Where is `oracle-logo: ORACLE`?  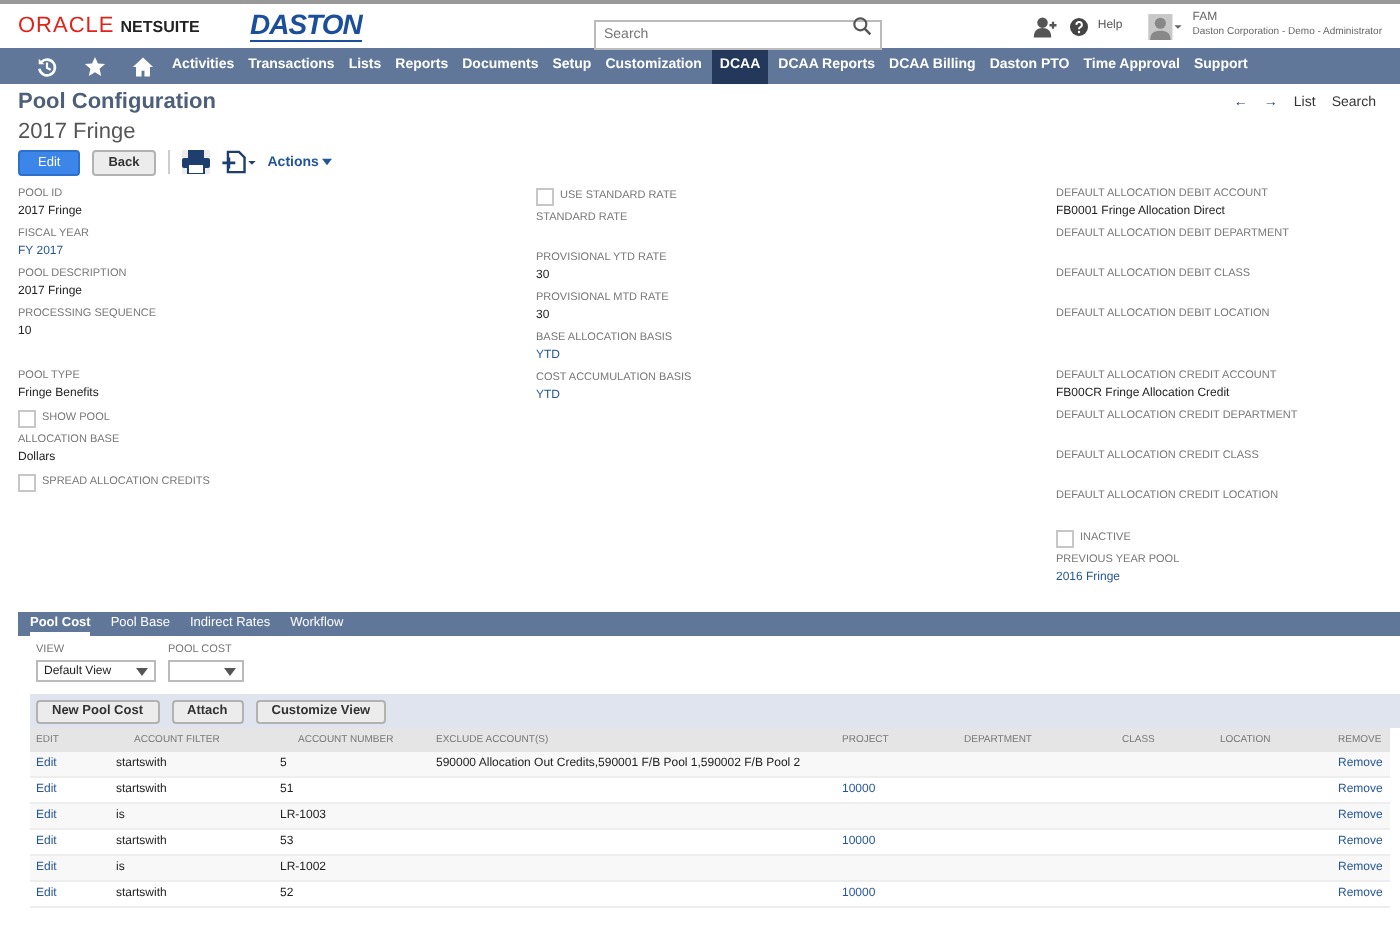 oracle-logo: ORACLE is located at coordinates (66, 26).